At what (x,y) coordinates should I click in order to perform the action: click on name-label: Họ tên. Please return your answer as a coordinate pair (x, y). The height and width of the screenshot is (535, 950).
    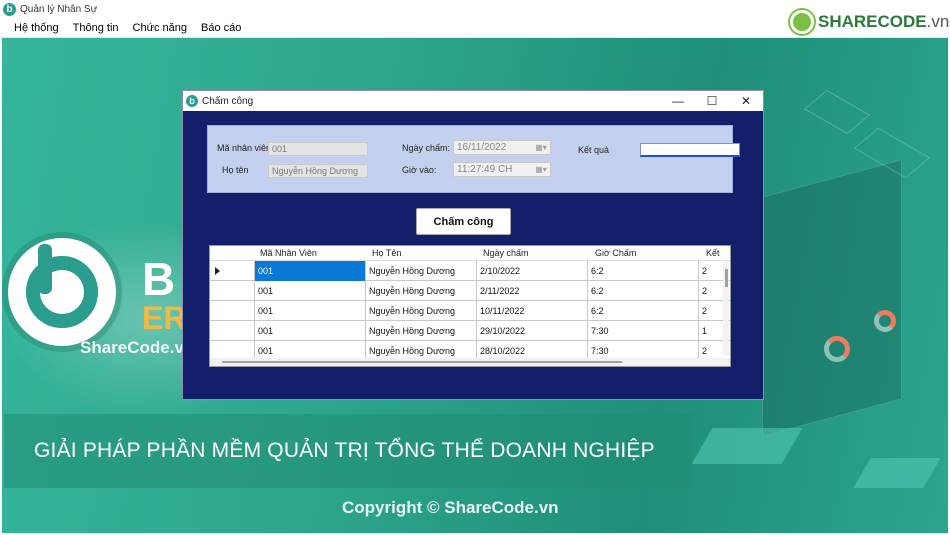
    Looking at the image, I should click on (235, 170).